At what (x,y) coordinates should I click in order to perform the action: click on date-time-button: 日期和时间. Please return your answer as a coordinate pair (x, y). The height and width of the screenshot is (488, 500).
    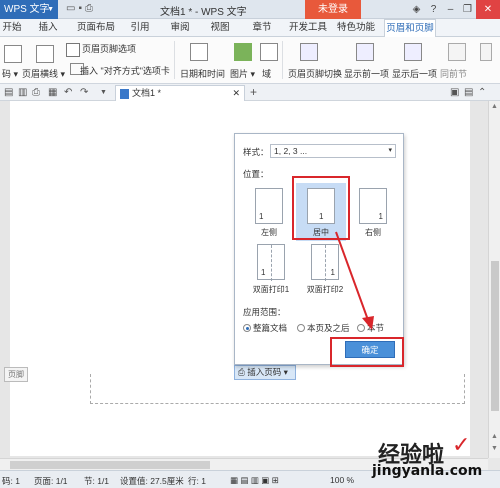
    Looking at the image, I should click on (202, 73).